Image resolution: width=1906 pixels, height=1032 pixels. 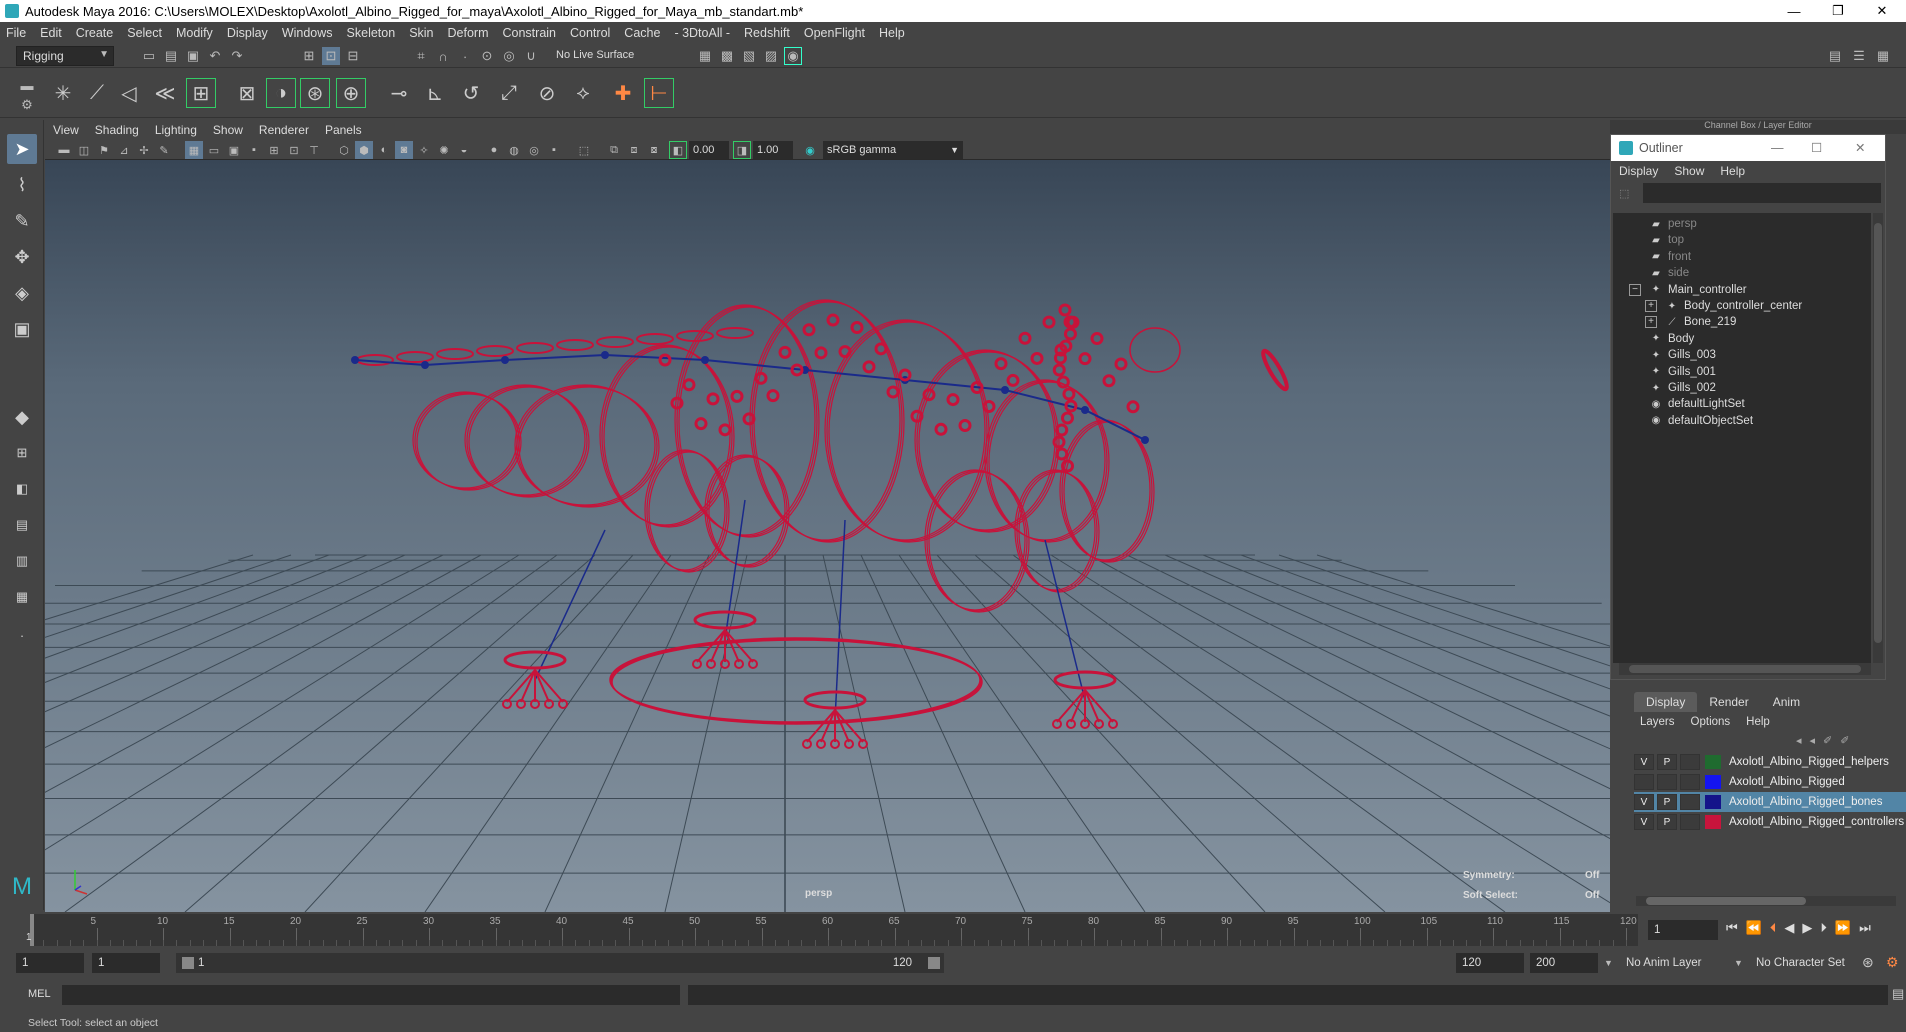 What do you see at coordinates (22, 149) in the screenshot?
I see `select-tool-icon: ➤` at bounding box center [22, 149].